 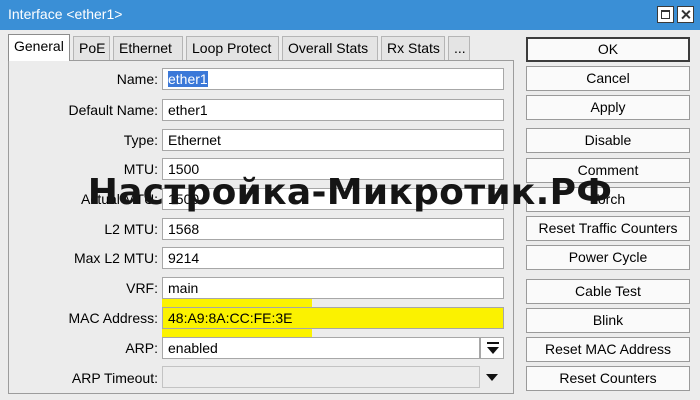 What do you see at coordinates (188, 79) in the screenshot?
I see `name-value: ether1` at bounding box center [188, 79].